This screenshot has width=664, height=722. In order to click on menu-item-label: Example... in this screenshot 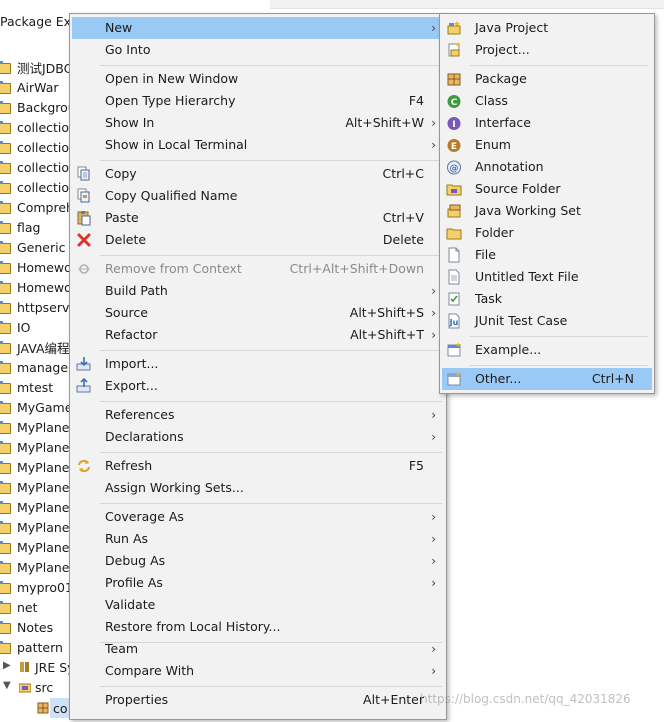, I will do `click(508, 349)`.